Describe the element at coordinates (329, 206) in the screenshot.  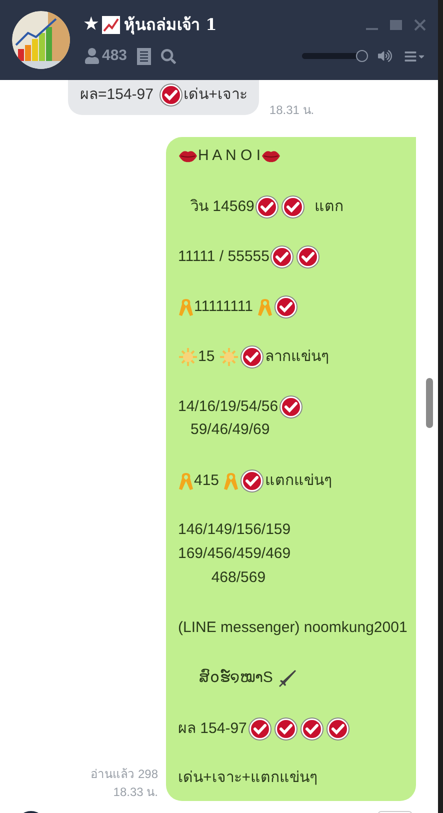
I see `message-text: แตก` at that location.